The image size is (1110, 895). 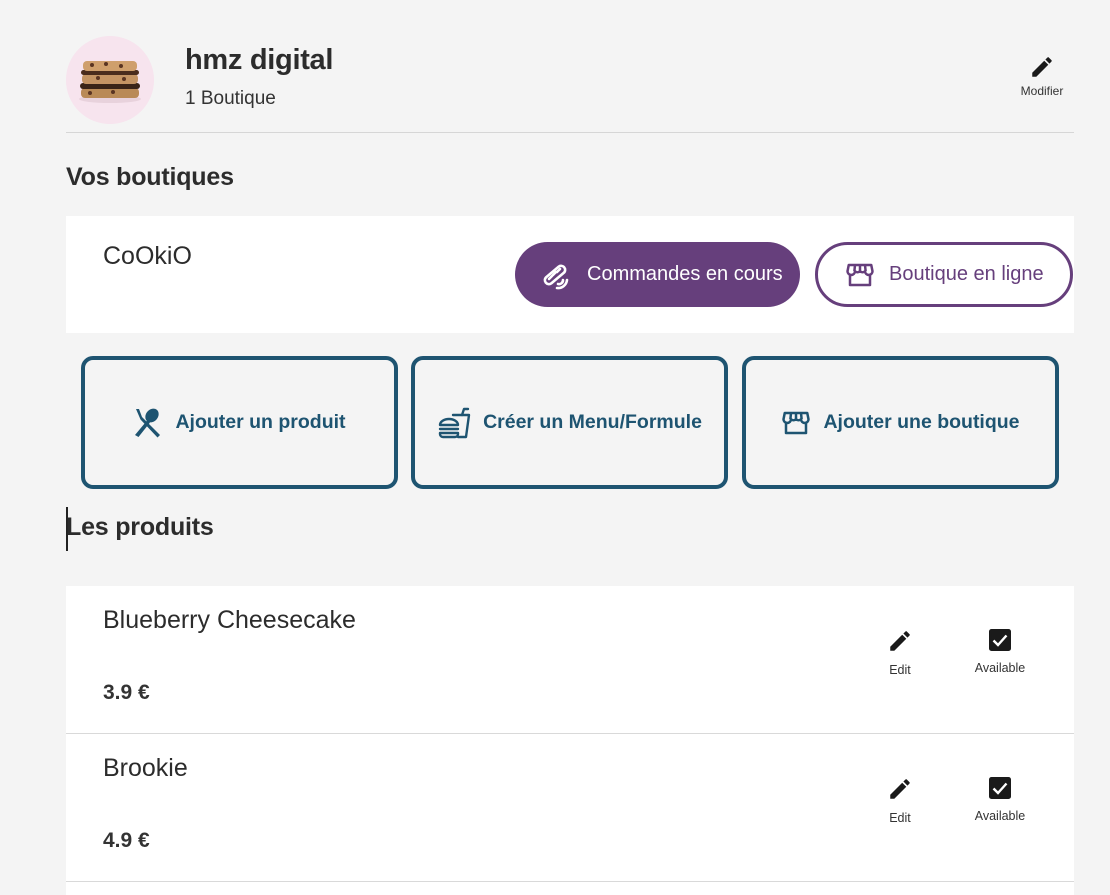 I want to click on orders-in-progress-button: Commandes en cours, so click(x=657, y=274).